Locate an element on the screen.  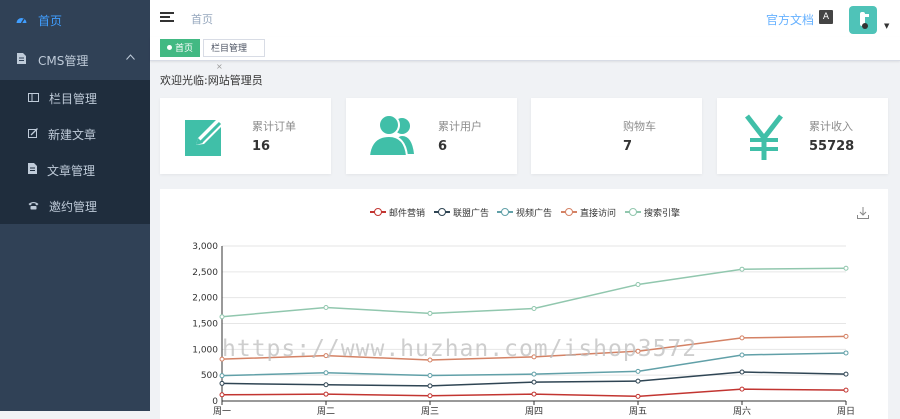
tag-columns-label: 栏目管理 is located at coordinates (229, 49).